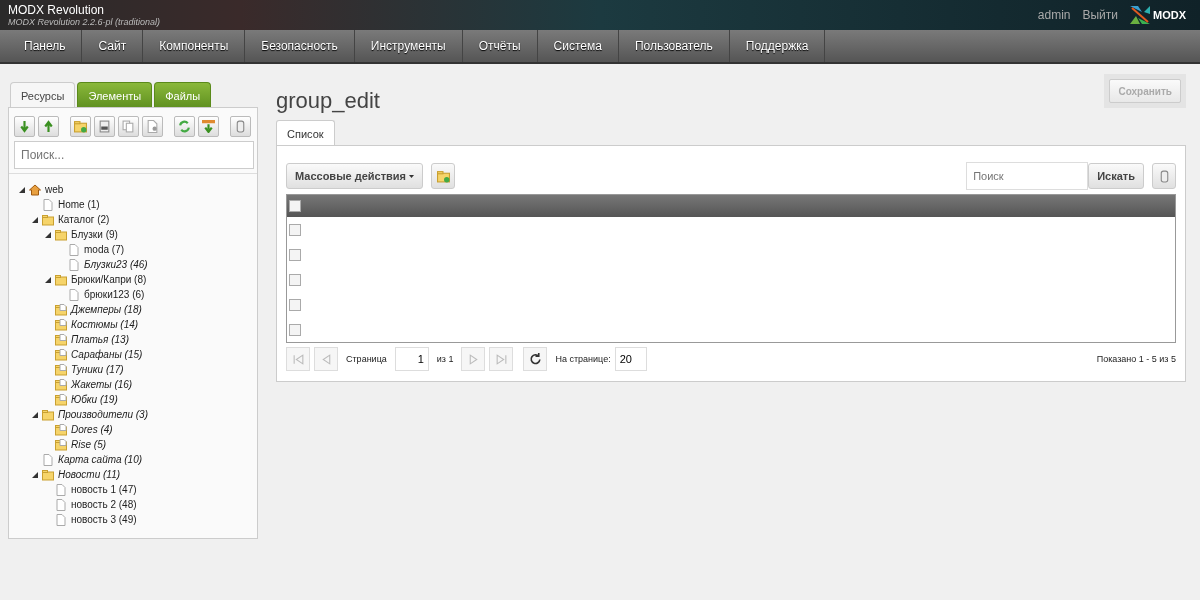 This screenshot has width=1200, height=600. Describe the element at coordinates (114, 294) in the screenshot. I see `tree-item: брюки123 (6)` at that location.